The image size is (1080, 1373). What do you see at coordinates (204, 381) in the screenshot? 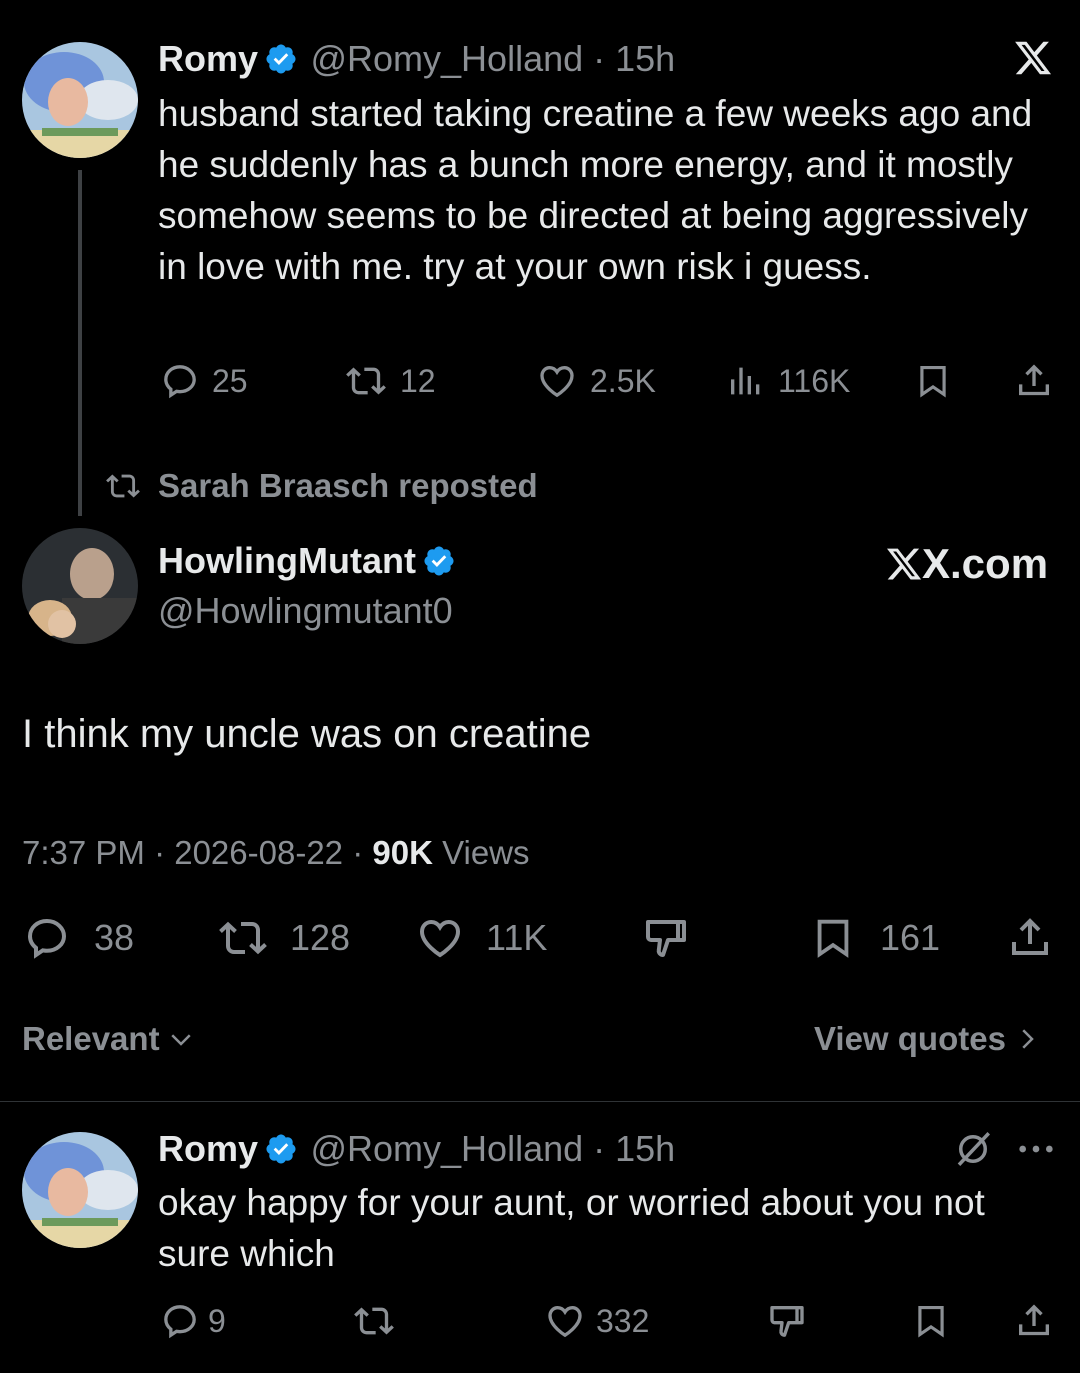
I see `reply-button: 25` at bounding box center [204, 381].